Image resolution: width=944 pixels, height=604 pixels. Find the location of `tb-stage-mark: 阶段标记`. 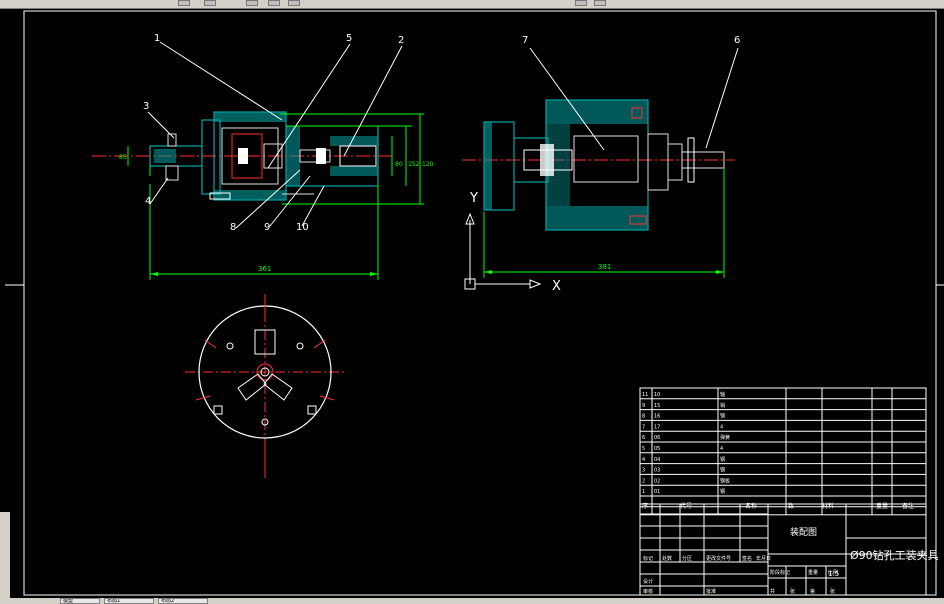

tb-stage-mark: 阶段标记 is located at coordinates (780, 572).